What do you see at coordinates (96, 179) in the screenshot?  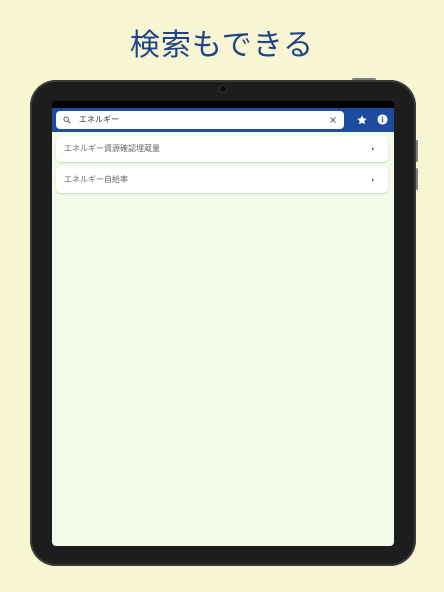 I see `list-item-label: エネルギー自給率` at bounding box center [96, 179].